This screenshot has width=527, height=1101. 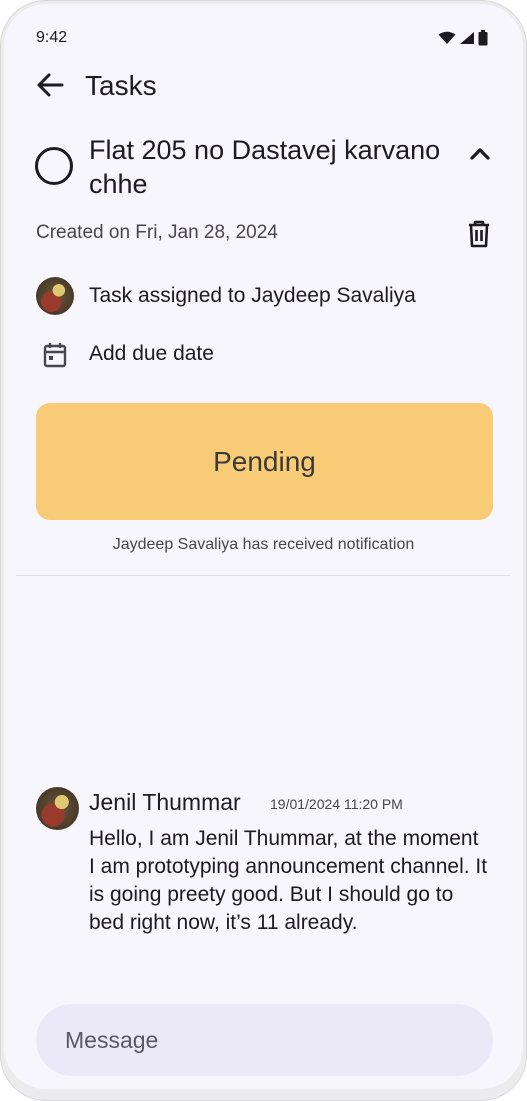 What do you see at coordinates (57, 808) in the screenshot?
I see `message-avatar` at bounding box center [57, 808].